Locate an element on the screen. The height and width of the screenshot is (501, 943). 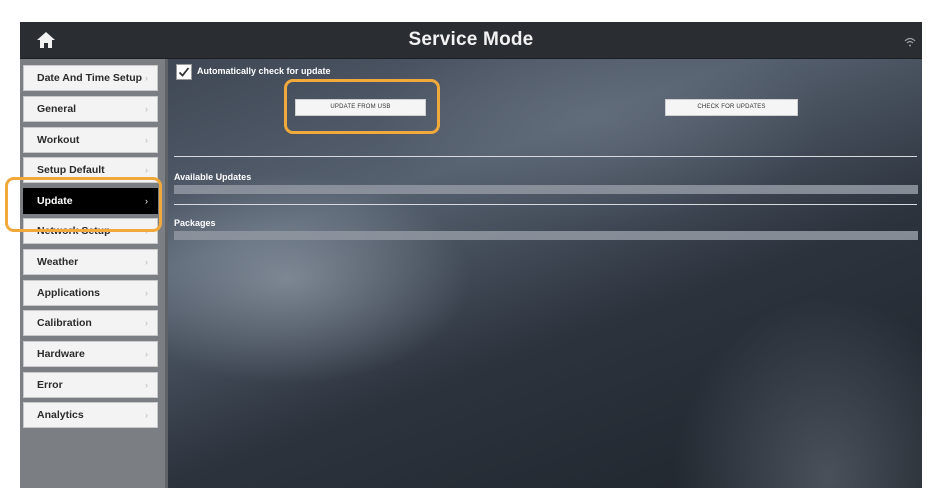
check-for-updates-button: CHECK FOR UPDATES is located at coordinates (731, 107).